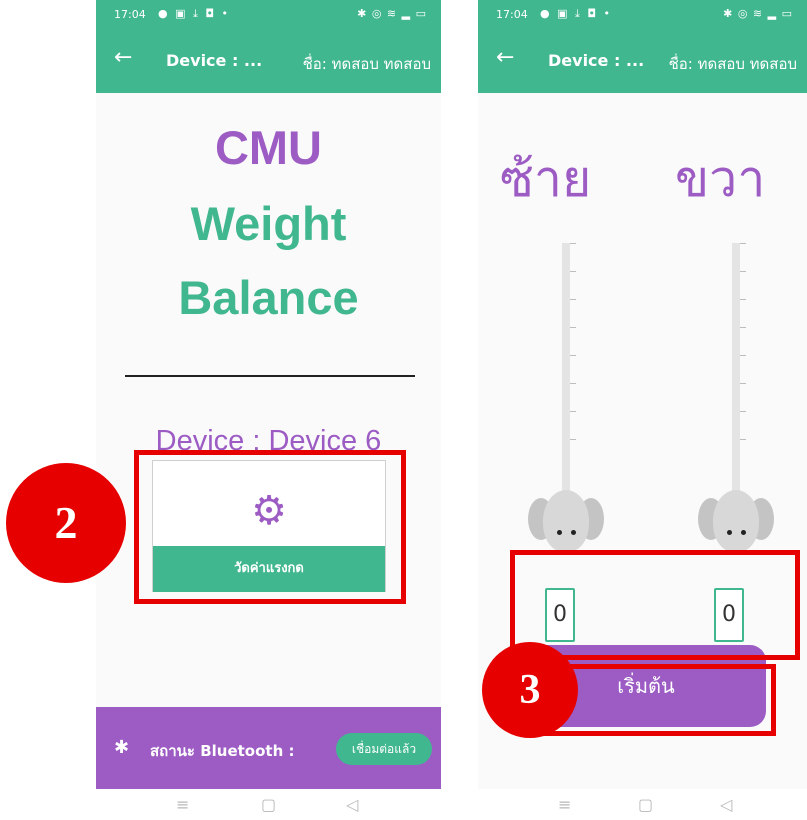 This screenshot has width=807, height=820. Describe the element at coordinates (736, 524) in the screenshot. I see `right-elephant-icon` at that location.